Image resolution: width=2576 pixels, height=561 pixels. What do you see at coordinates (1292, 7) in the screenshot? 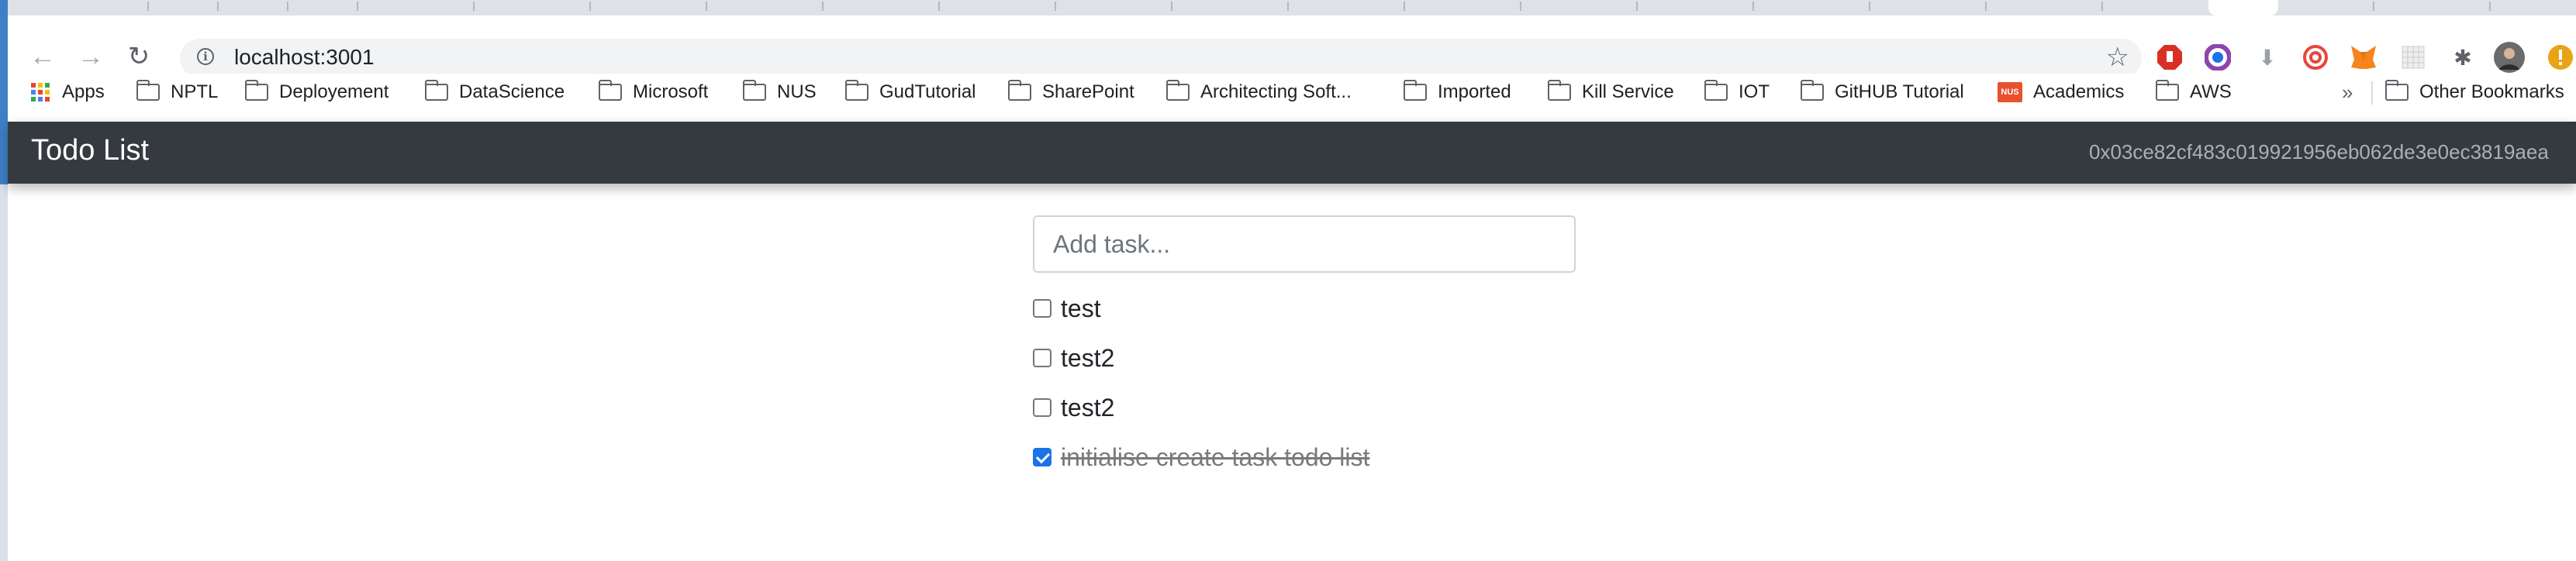
I see `tab-strip` at bounding box center [1292, 7].